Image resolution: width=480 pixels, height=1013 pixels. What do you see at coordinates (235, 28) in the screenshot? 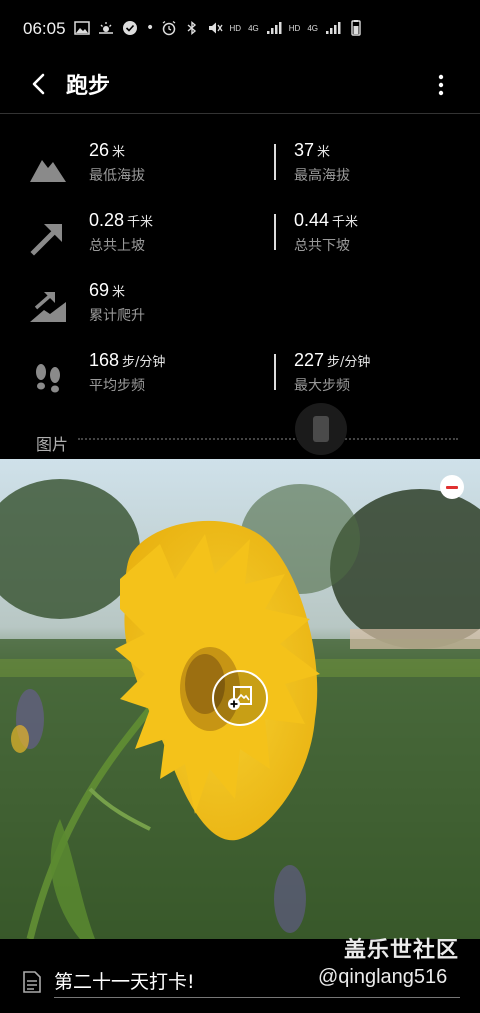
I see `hd-indicator-1: HD` at bounding box center [235, 28].